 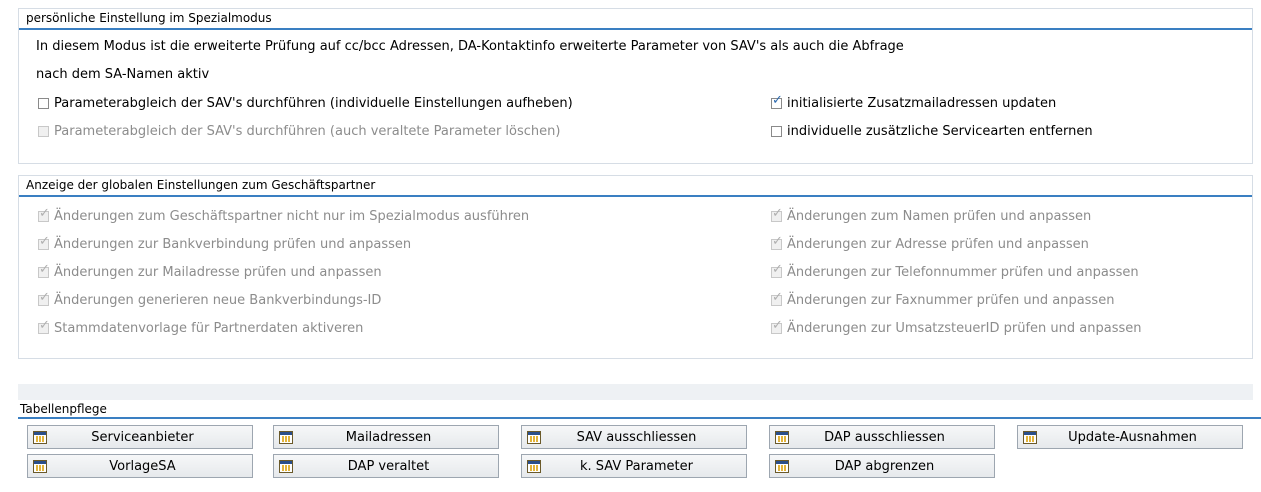 I want to click on table-maintenance-title: Tabellenpflege, so click(x=639, y=410).